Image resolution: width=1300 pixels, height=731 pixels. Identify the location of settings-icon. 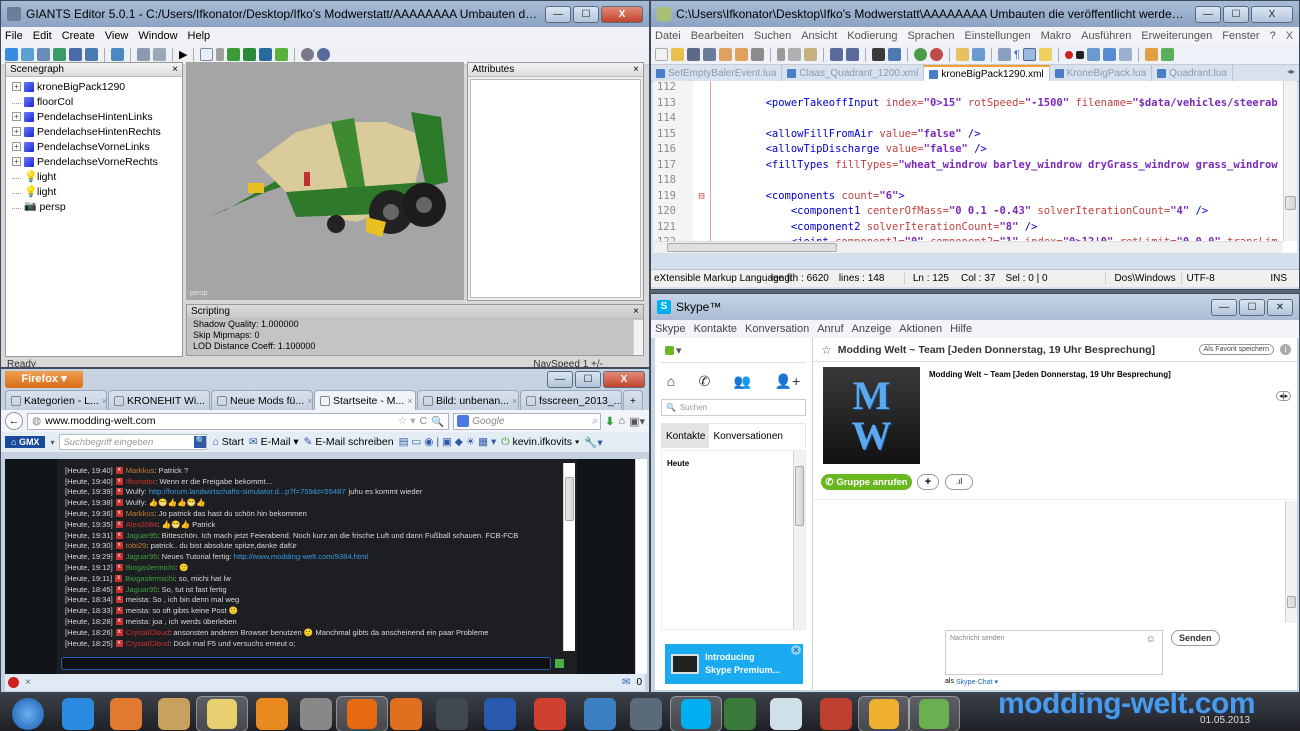
(308, 54).